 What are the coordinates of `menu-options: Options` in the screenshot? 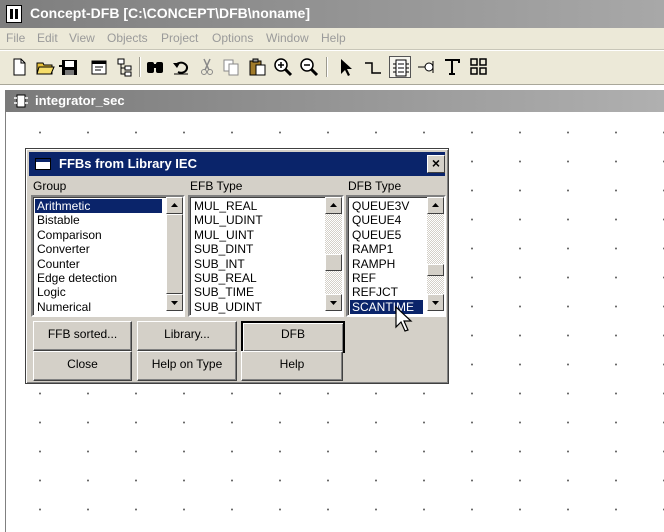 It's located at (232, 38).